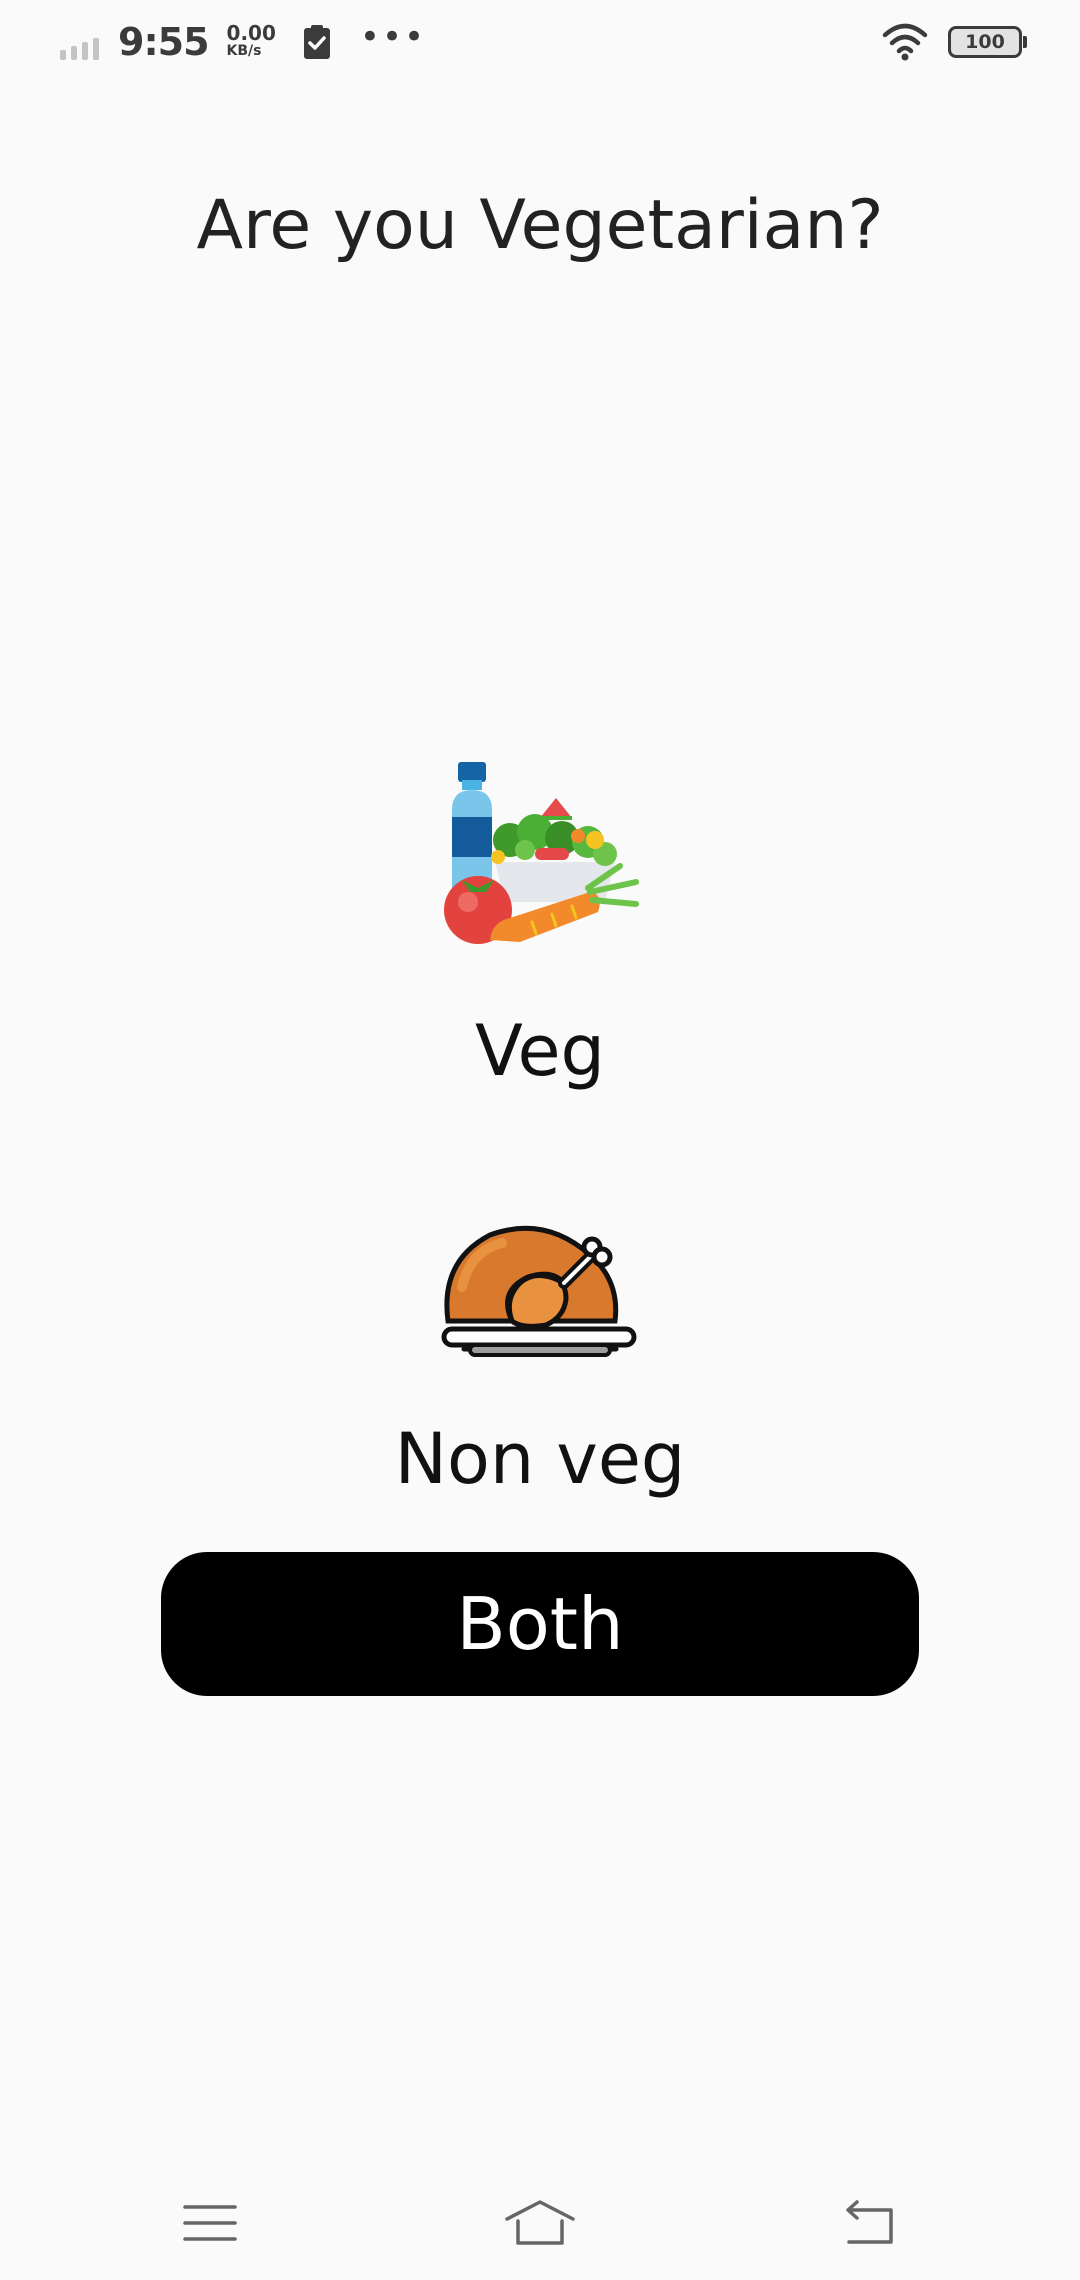 Image resolution: width=1080 pixels, height=2280 pixels. I want to click on more-dots-icon: •••, so click(393, 37).